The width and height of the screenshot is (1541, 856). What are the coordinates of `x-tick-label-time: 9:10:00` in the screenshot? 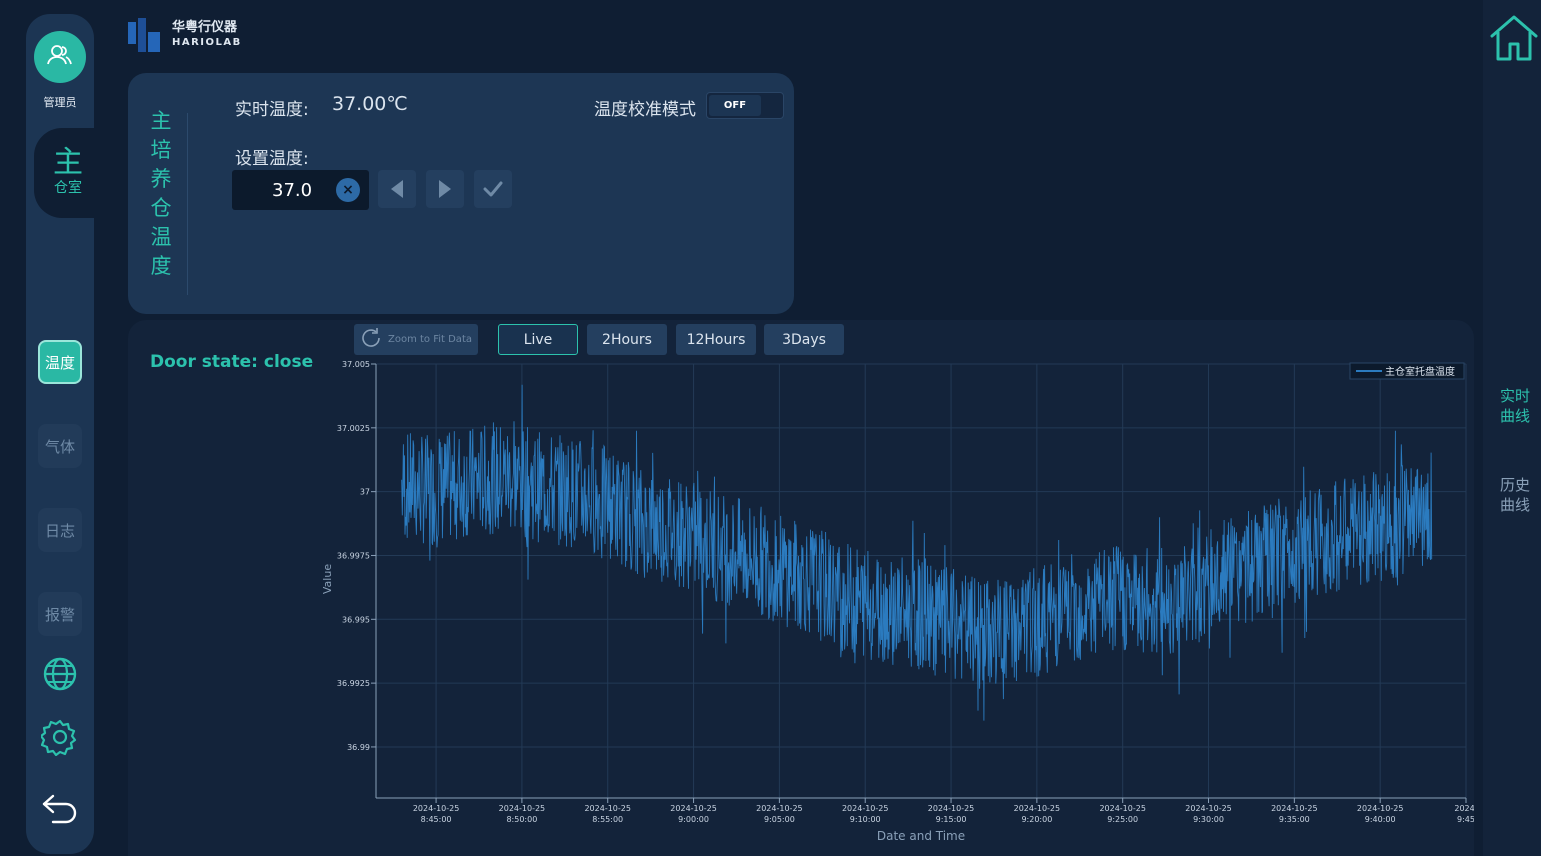 It's located at (865, 819).